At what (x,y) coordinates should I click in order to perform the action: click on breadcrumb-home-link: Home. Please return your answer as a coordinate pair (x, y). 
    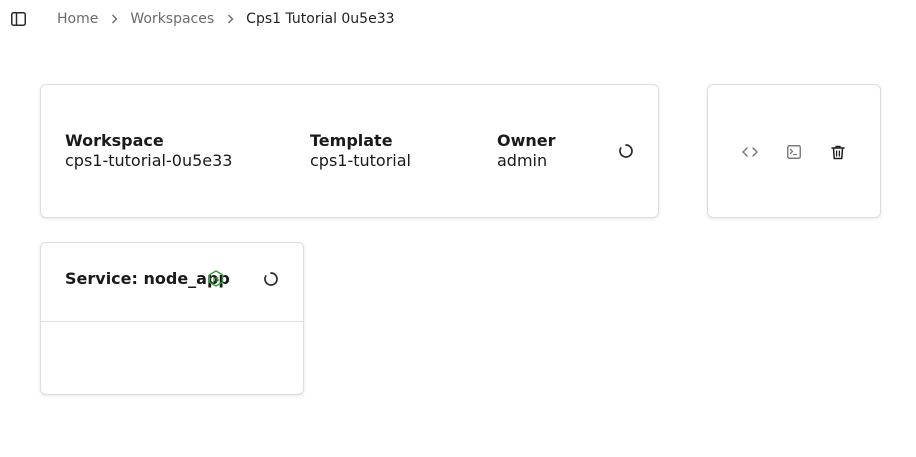
    Looking at the image, I should click on (77, 19).